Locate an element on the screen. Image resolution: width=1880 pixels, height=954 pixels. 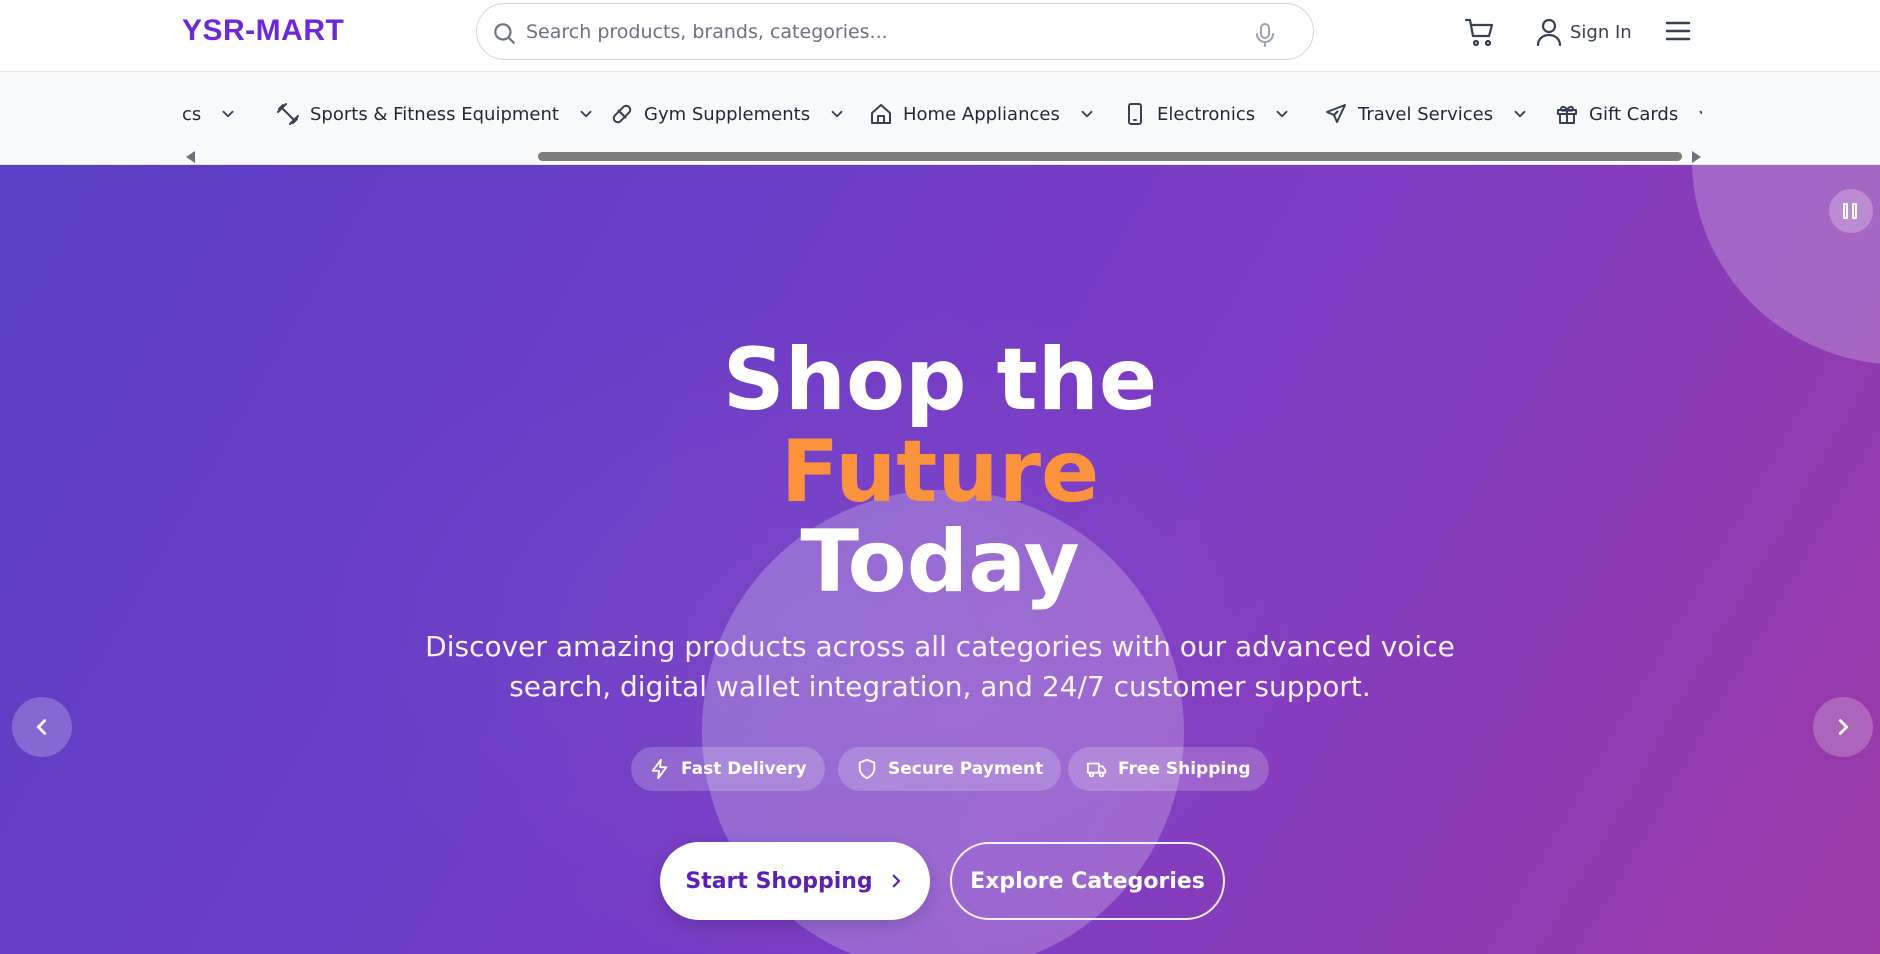
category-item-home-appliances: Home Appliances is located at coordinates (982, 114).